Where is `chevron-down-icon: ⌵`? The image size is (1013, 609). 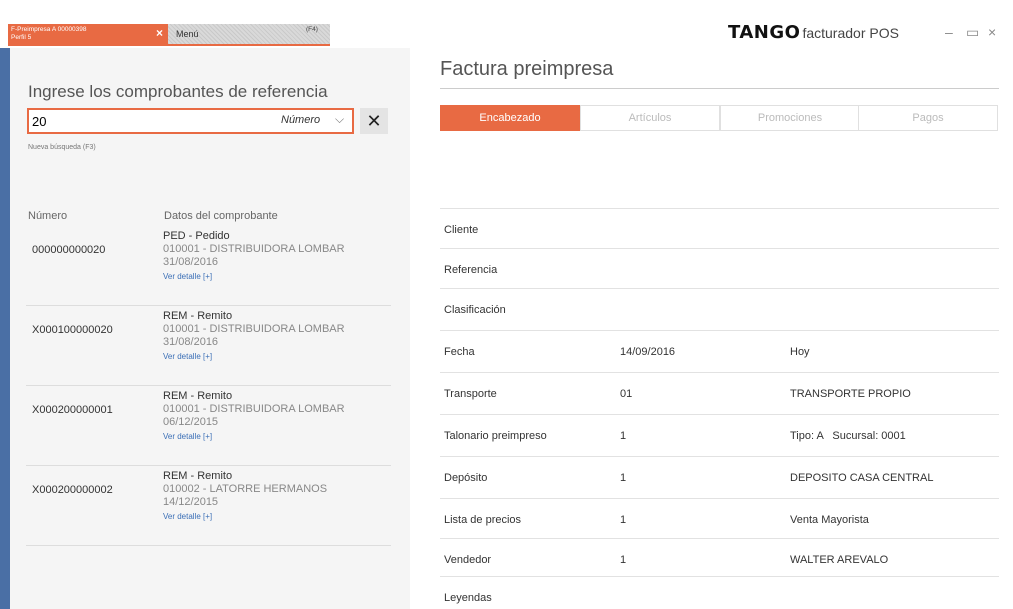
chevron-down-icon: ⌵ is located at coordinates (339, 119).